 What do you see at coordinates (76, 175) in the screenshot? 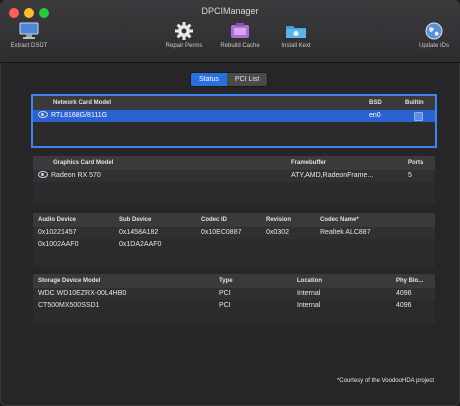
I see `graphics-model-cell: Radeon RX 570` at bounding box center [76, 175].